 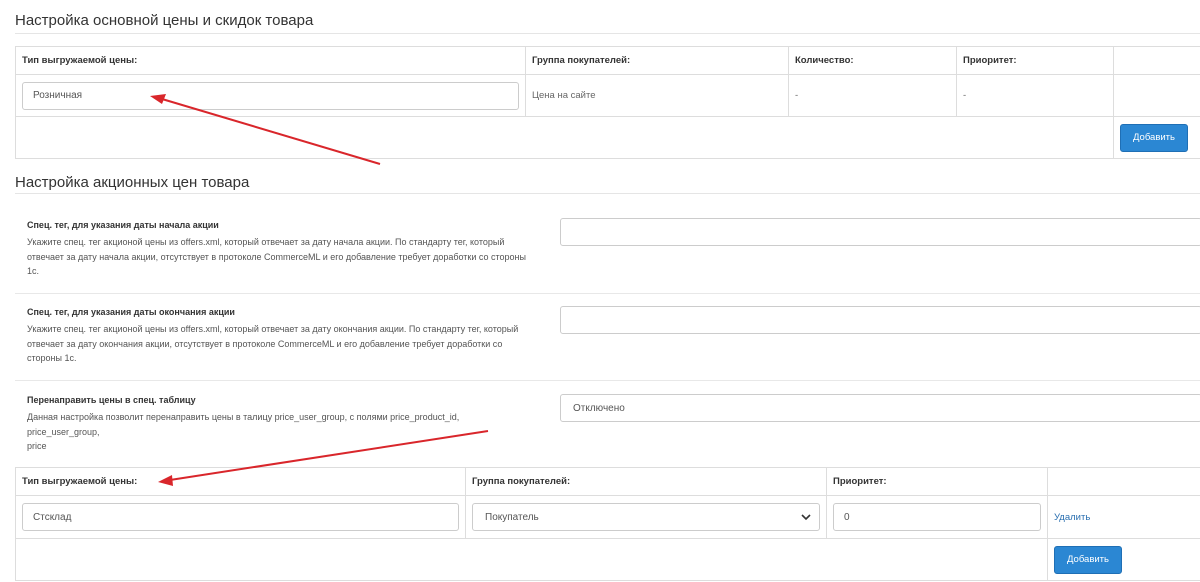 I want to click on cell-customer-group: Цена на сайте, so click(x=657, y=95).